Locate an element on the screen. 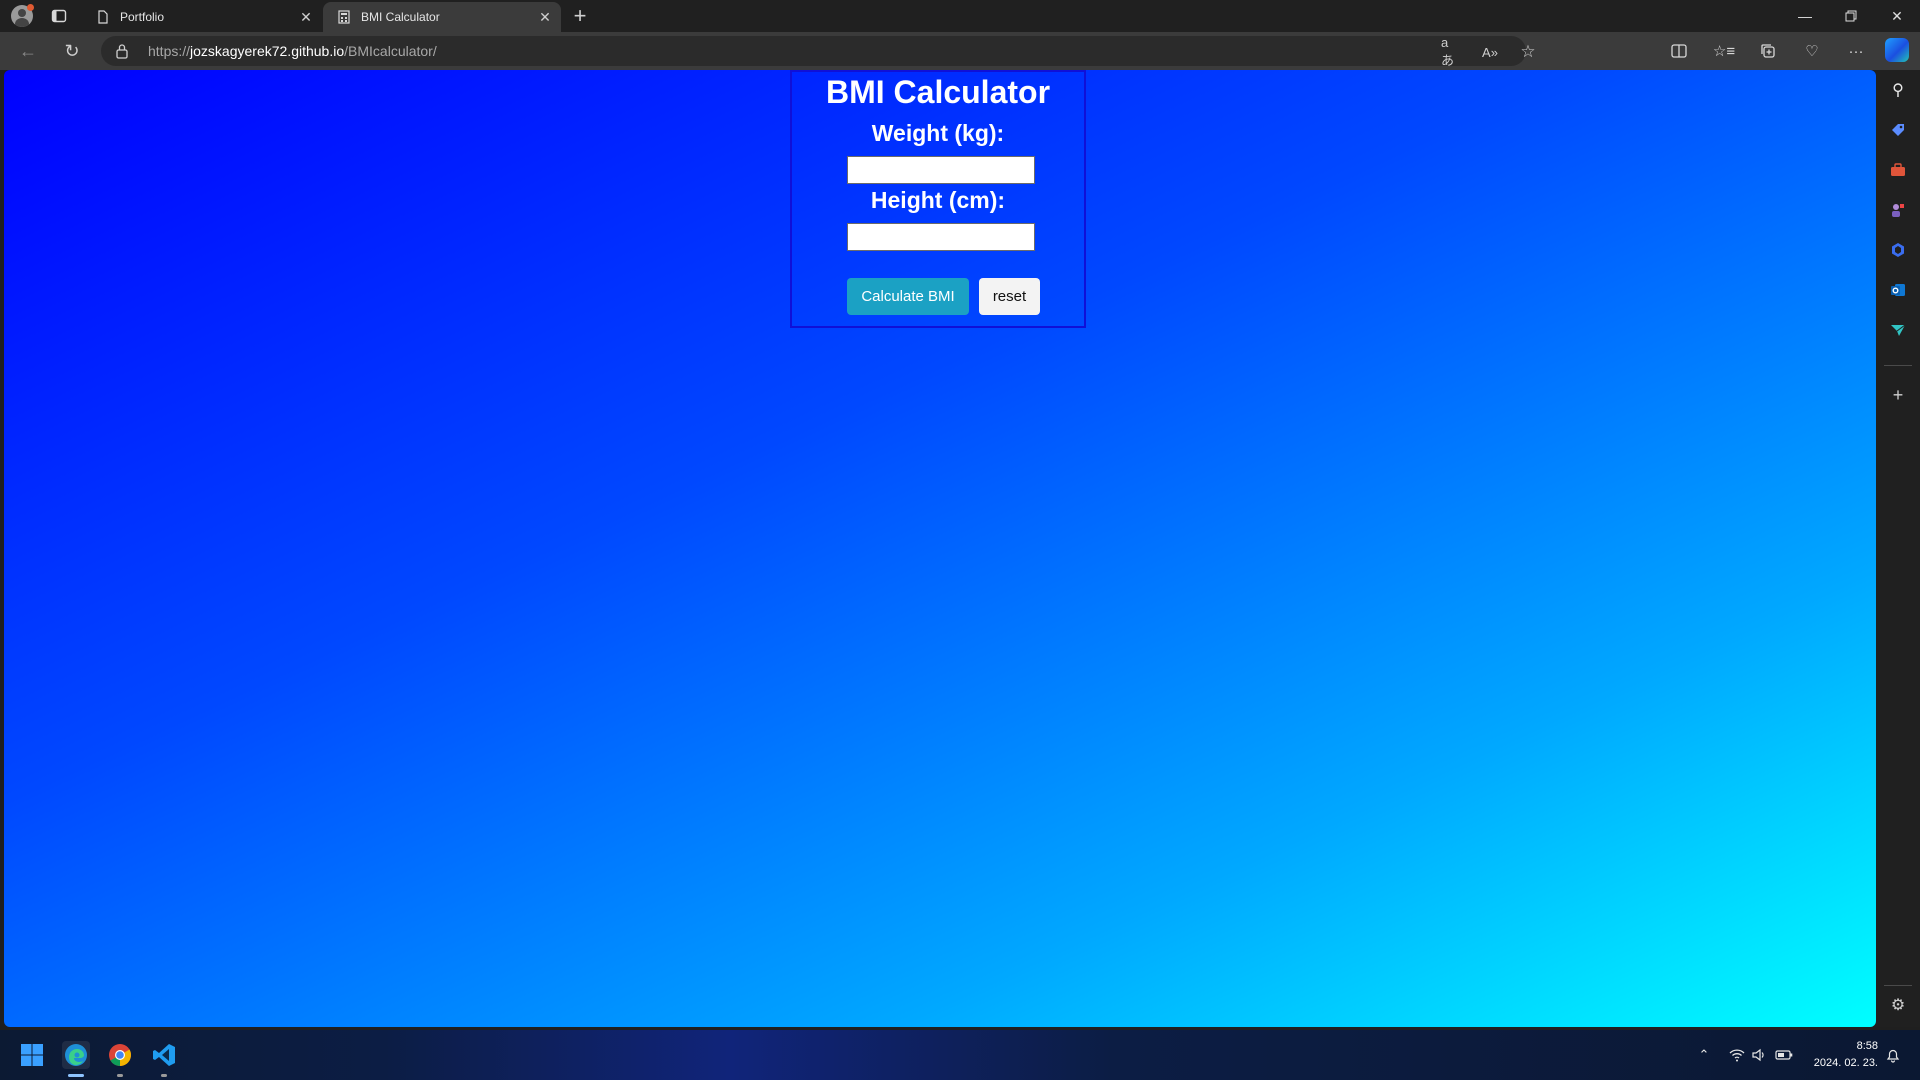 The image size is (1920, 1080). search-icon: ⚲ is located at coordinates (1898, 90).